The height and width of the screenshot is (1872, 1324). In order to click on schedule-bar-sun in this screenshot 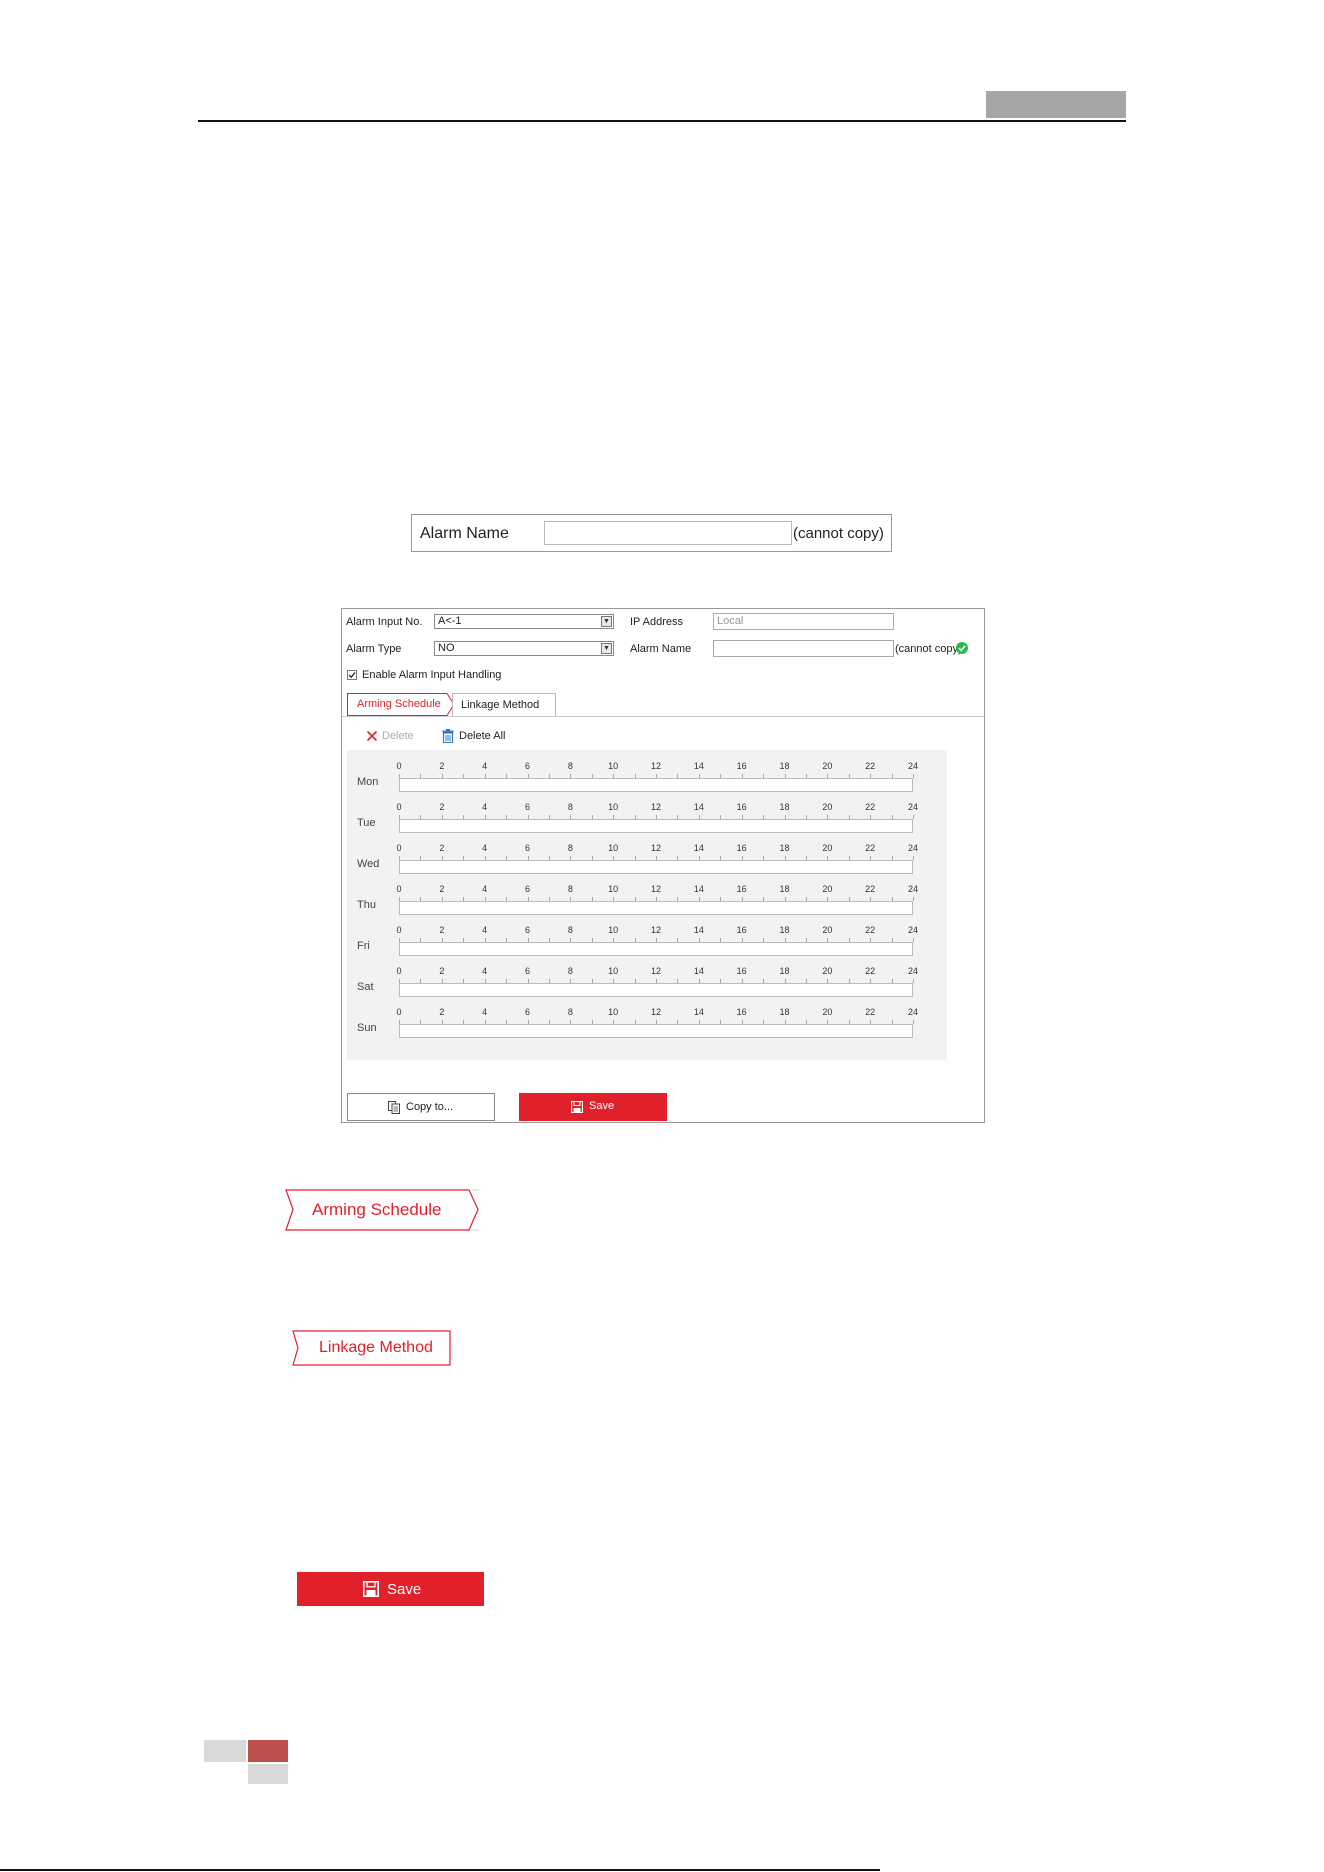, I will do `click(656, 1031)`.